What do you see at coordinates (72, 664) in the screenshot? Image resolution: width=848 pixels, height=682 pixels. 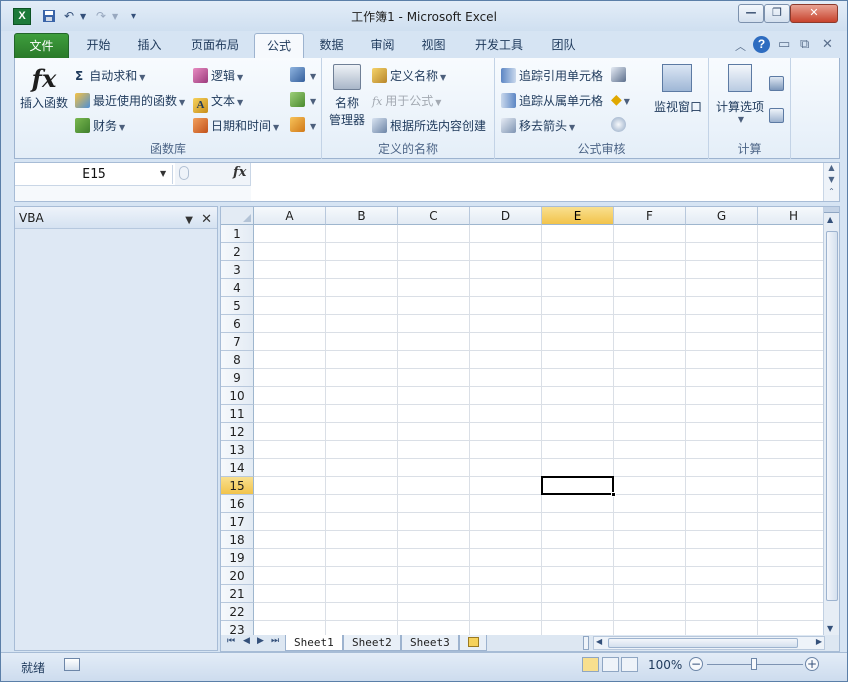 I see `macro-record-icon` at bounding box center [72, 664].